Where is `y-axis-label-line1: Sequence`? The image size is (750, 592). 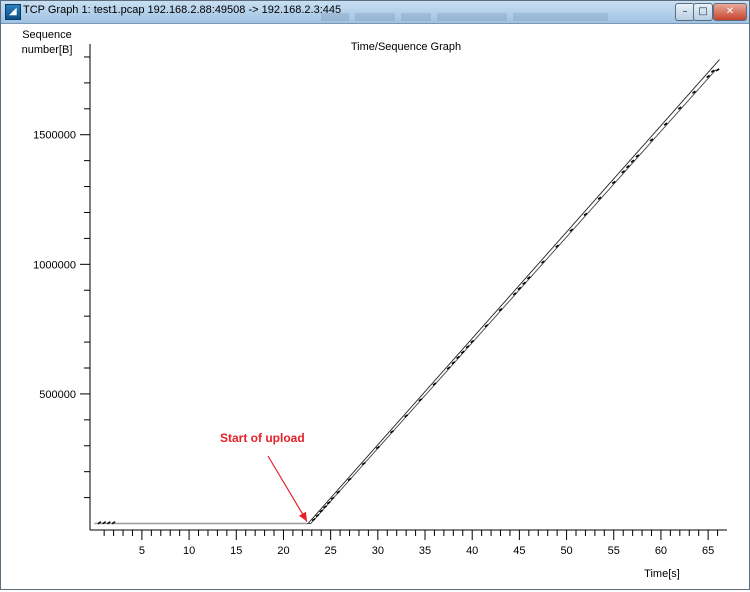
y-axis-label-line1: Sequence is located at coordinates (47, 35).